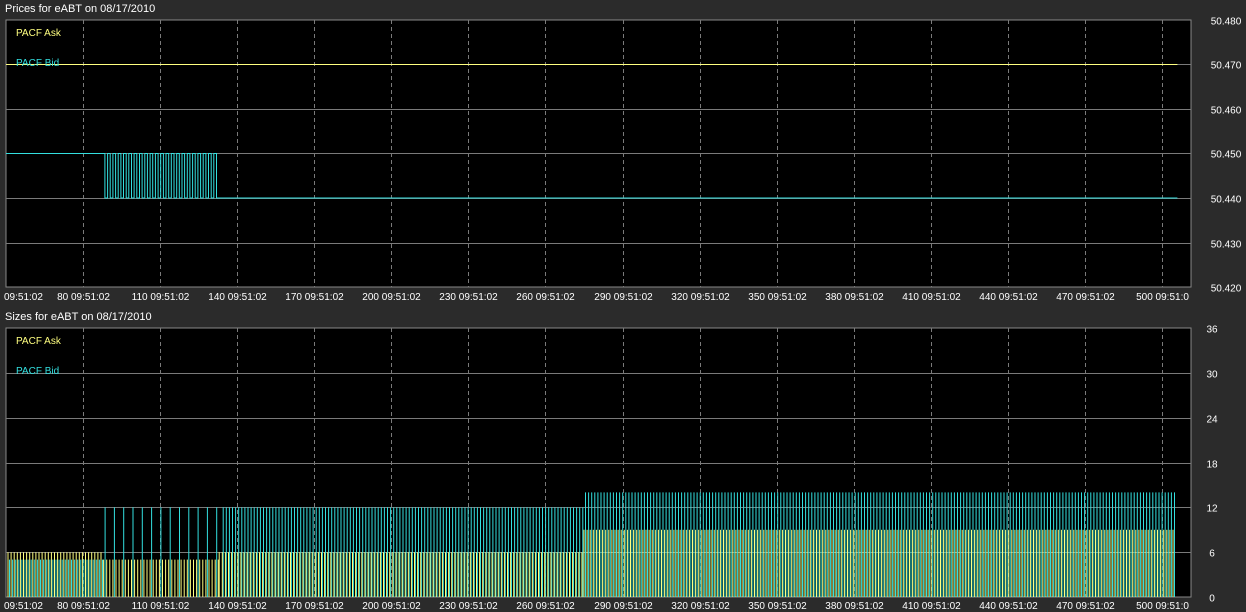 This screenshot has width=1246, height=612. Describe the element at coordinates (1212, 375) in the screenshot. I see `size-y-tick-label: 30` at that location.